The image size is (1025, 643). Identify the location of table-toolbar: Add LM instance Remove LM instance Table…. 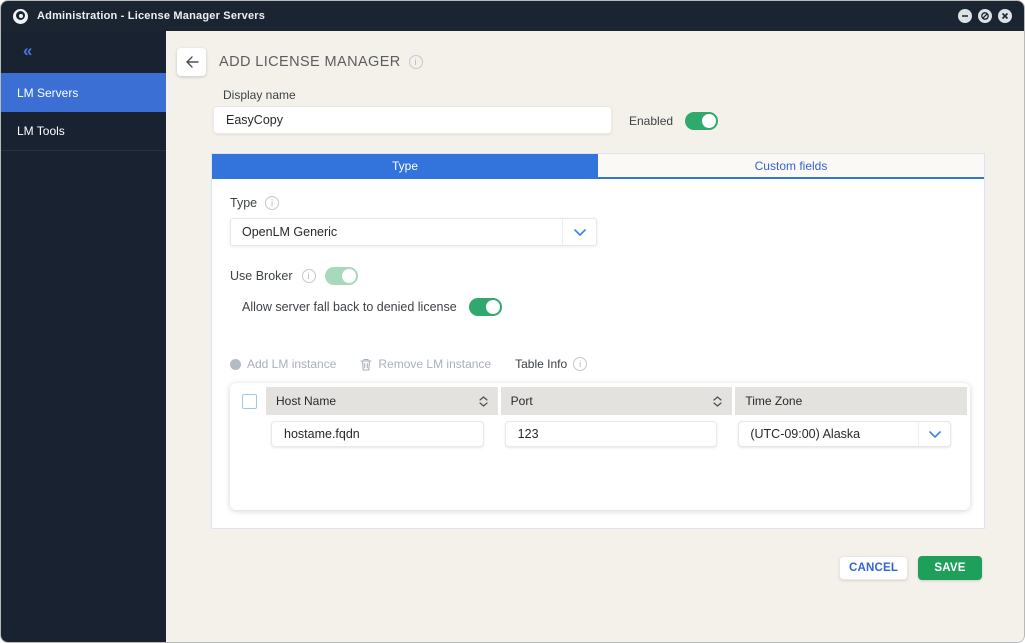
(598, 364).